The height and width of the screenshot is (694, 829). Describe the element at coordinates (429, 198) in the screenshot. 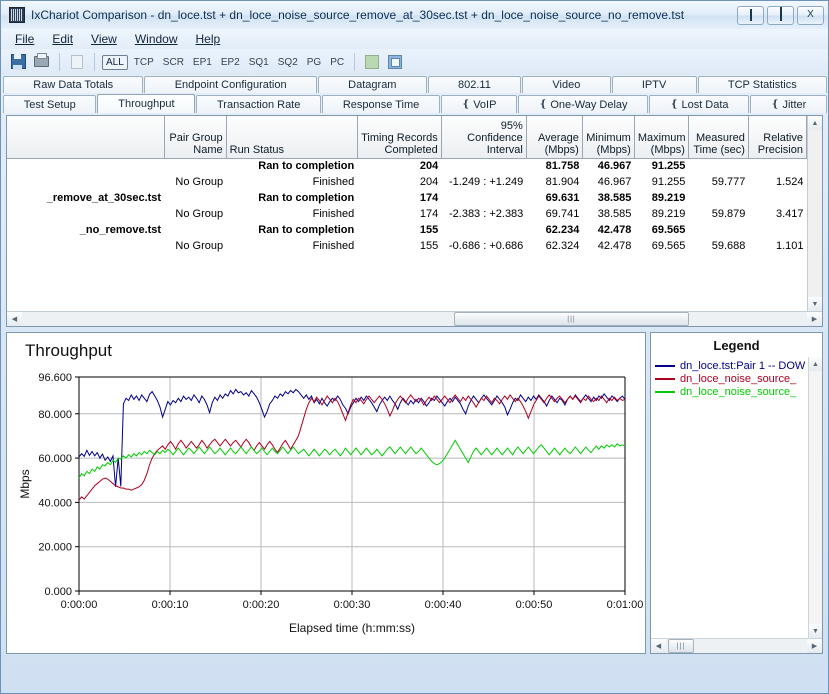

I see `cell-records: 174` at that location.